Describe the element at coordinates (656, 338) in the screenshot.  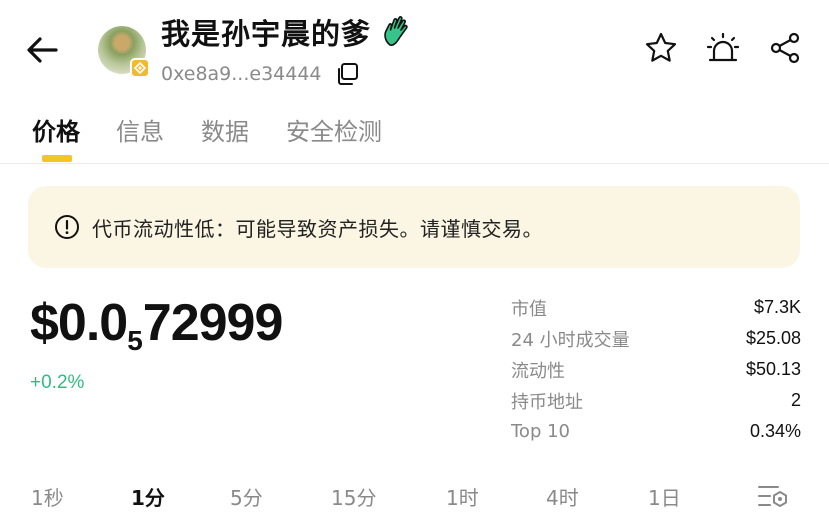
I see `stat-24h-volume: 24 小时成交量 $25.08` at that location.